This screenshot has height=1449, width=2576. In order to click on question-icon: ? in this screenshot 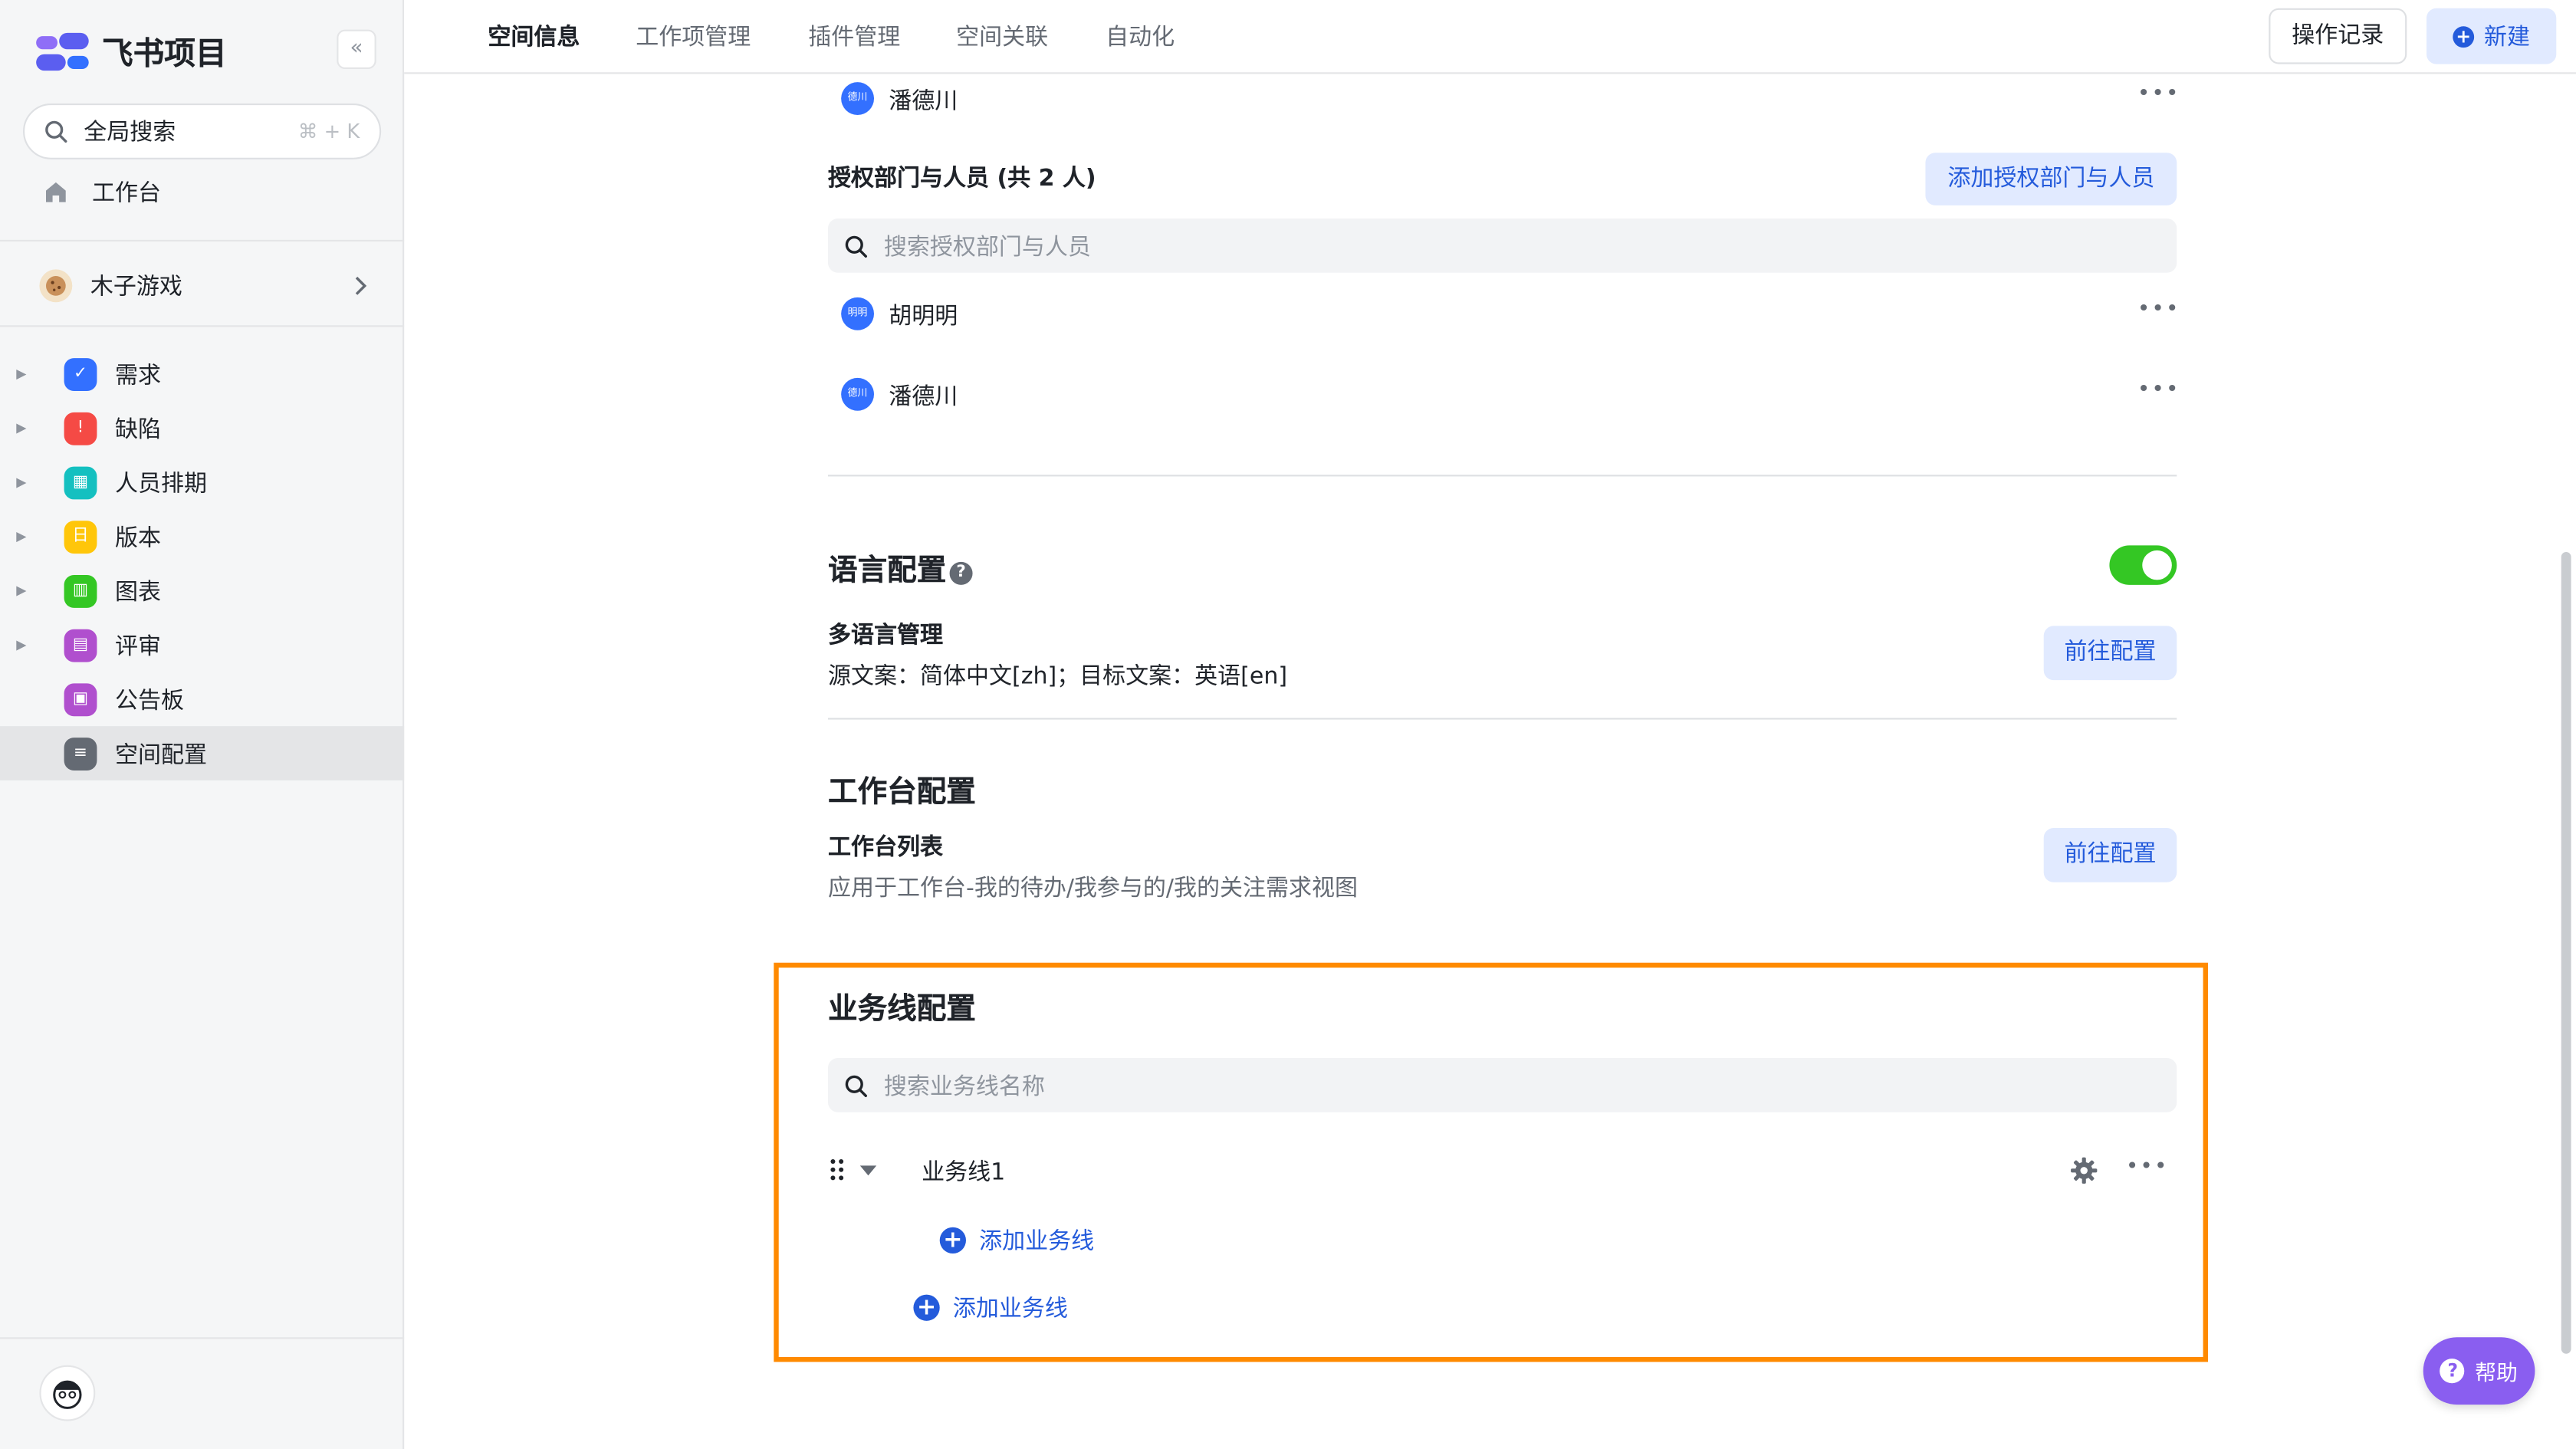, I will do `click(2453, 1372)`.